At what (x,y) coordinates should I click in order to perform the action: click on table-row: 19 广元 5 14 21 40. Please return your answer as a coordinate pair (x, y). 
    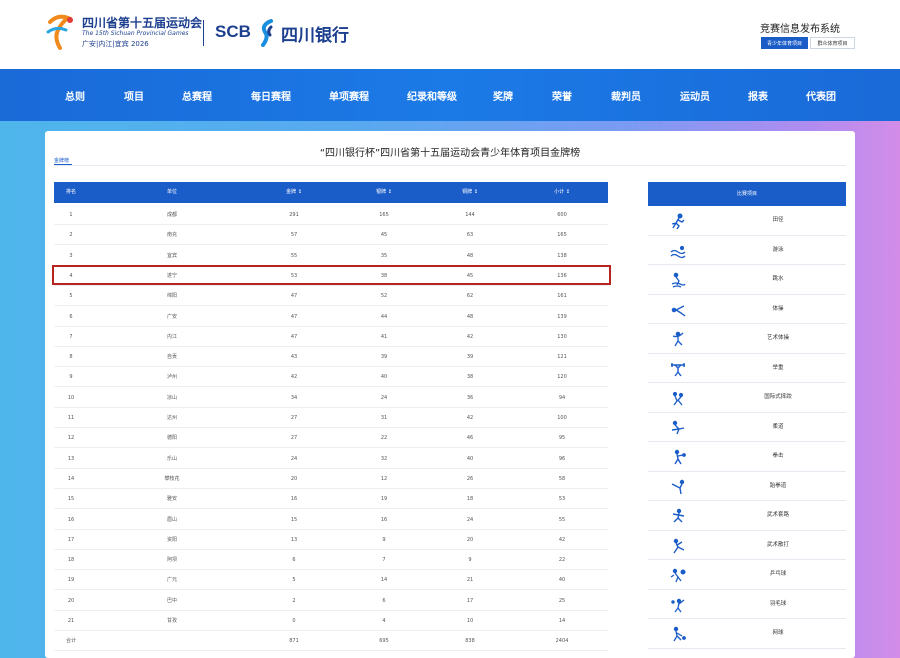
    Looking at the image, I should click on (331, 580).